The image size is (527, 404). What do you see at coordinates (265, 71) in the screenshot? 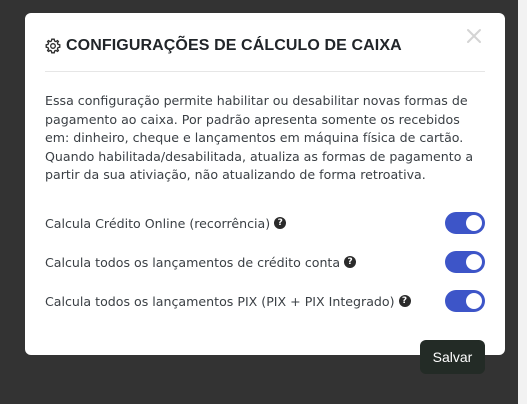
I see `header-divider` at bounding box center [265, 71].